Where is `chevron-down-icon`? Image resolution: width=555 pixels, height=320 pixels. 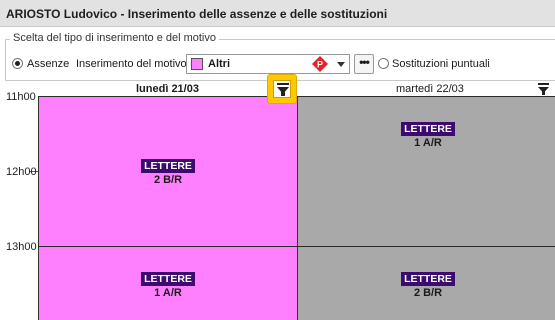 chevron-down-icon is located at coordinates (341, 64).